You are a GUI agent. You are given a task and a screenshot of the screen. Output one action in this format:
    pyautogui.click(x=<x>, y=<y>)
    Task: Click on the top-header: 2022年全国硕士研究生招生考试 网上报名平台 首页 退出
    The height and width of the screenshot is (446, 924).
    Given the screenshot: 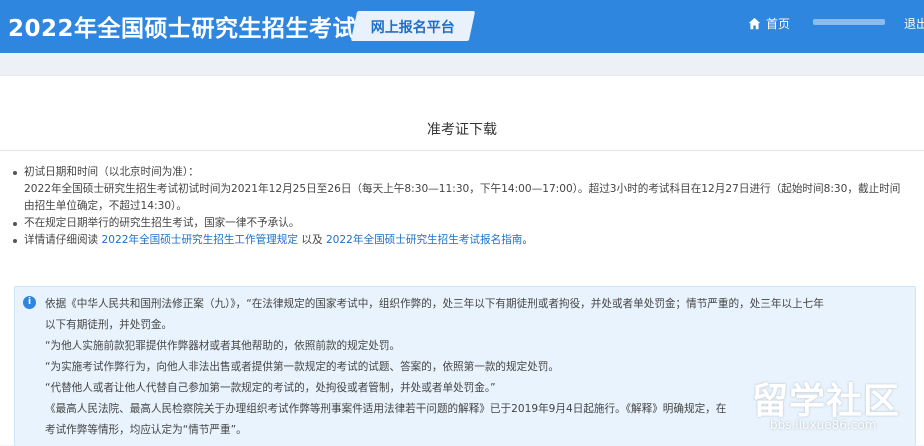 What is the action you would take?
    pyautogui.click(x=462, y=26)
    